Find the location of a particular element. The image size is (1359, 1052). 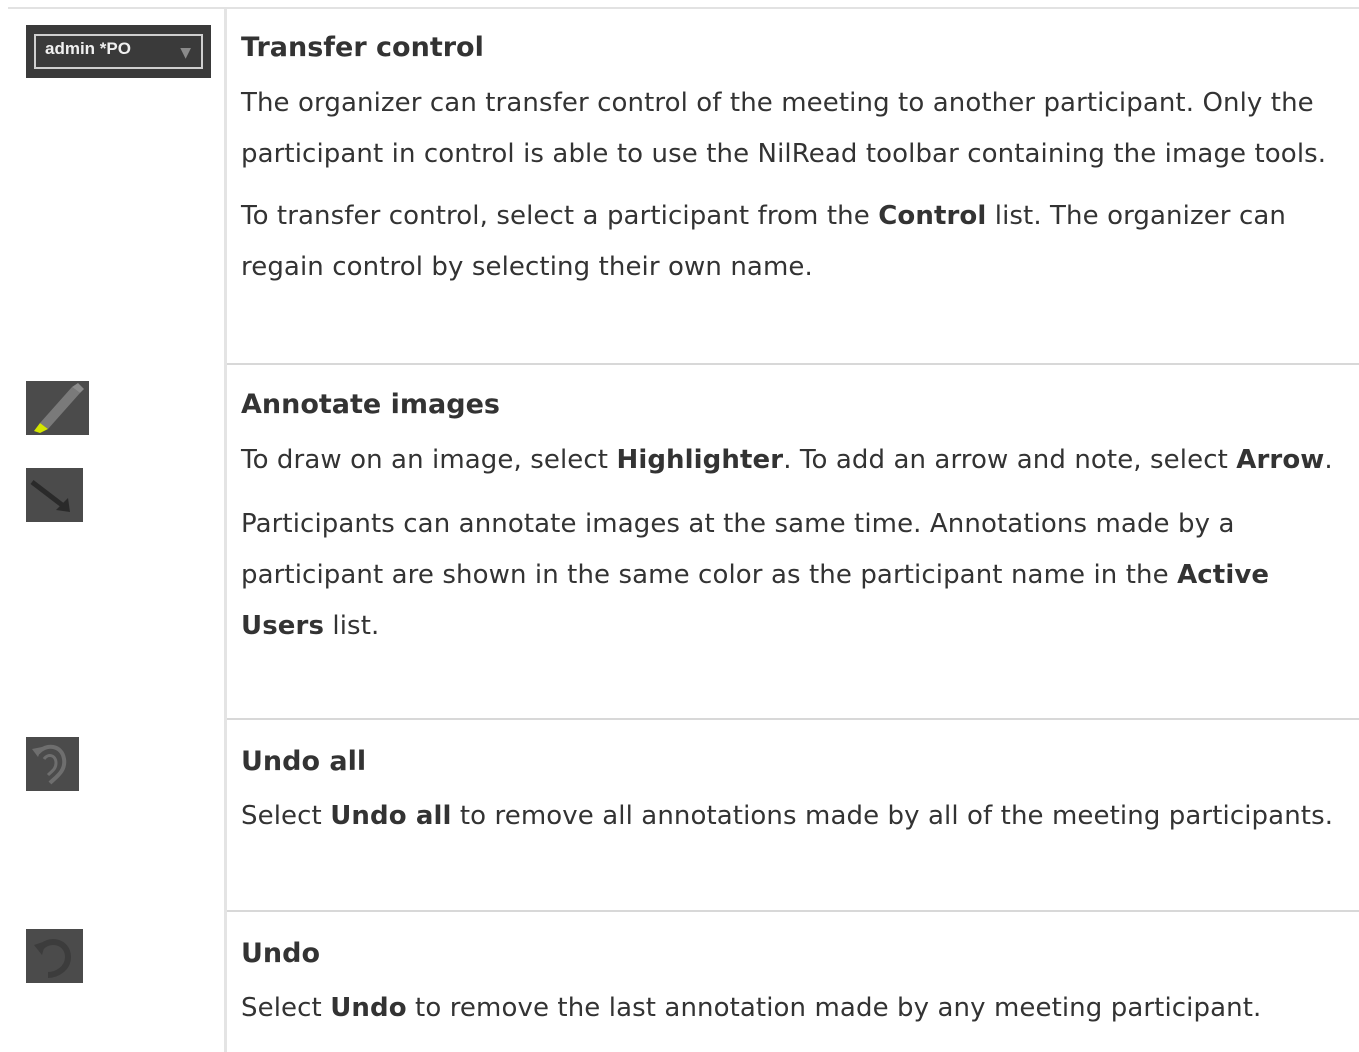

arrow-icon is located at coordinates (54, 495).